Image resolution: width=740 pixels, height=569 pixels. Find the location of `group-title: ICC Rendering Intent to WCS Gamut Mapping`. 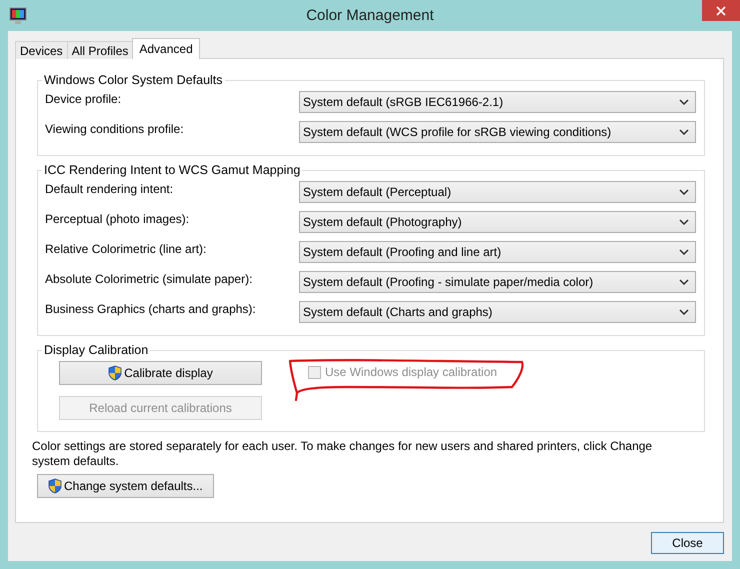

group-title: ICC Rendering Intent to WCS Gamut Mapping is located at coordinates (172, 170).